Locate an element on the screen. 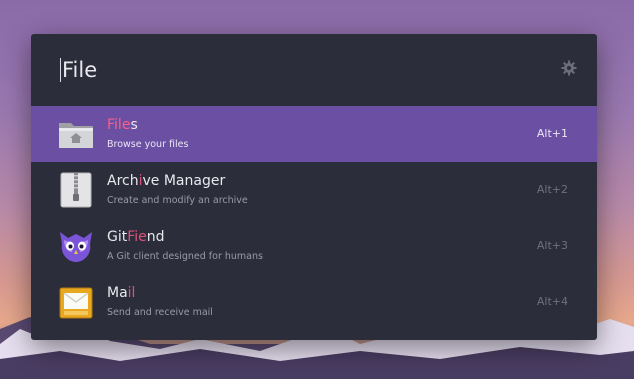 The image size is (634, 379). keyboard-shortcut: Alt+2 is located at coordinates (552, 189).